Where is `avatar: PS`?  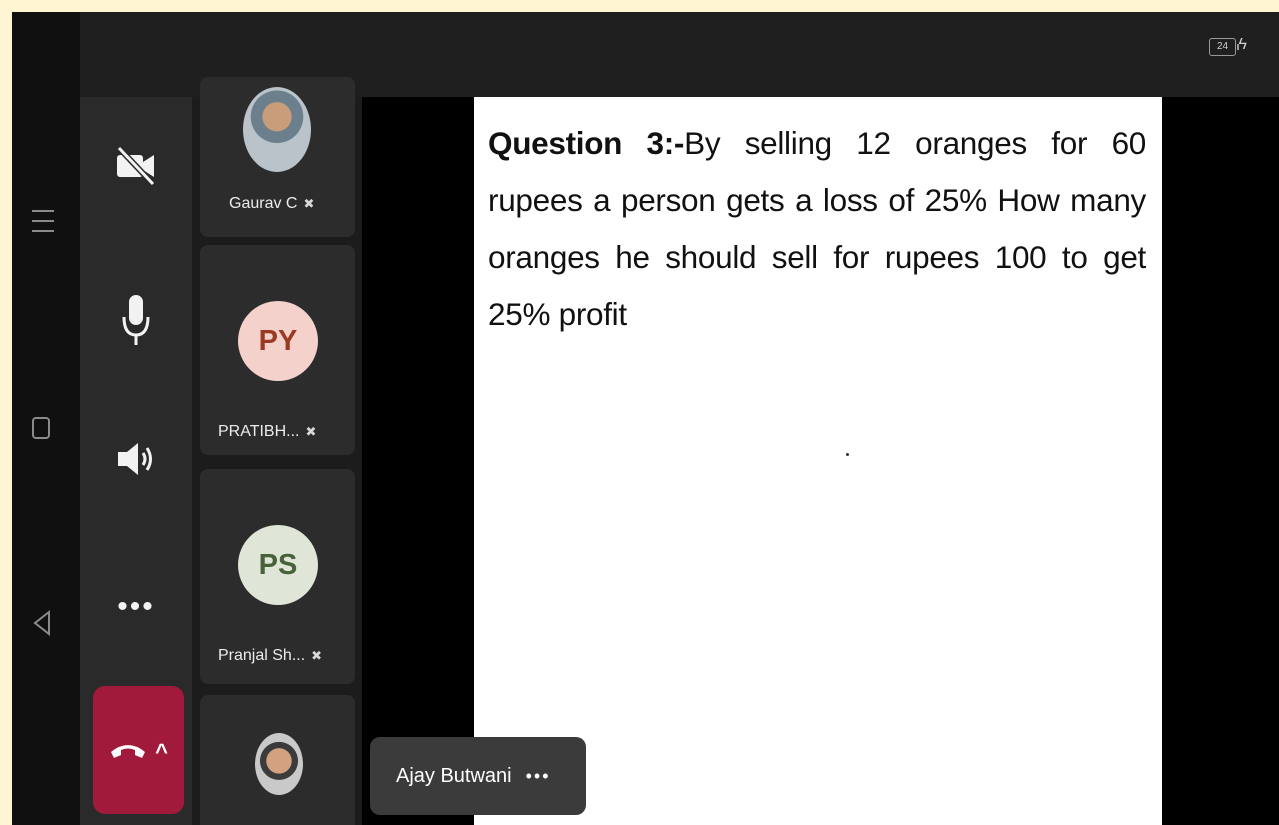
avatar: PS is located at coordinates (278, 565).